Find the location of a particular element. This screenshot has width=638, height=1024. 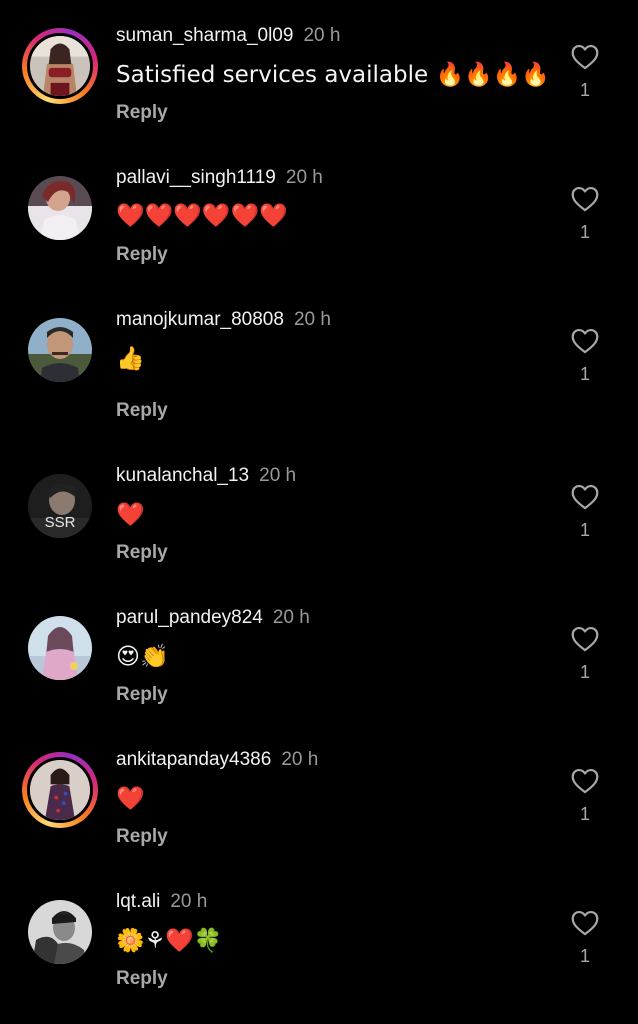

avatar-frame: SSR is located at coordinates (60, 506).